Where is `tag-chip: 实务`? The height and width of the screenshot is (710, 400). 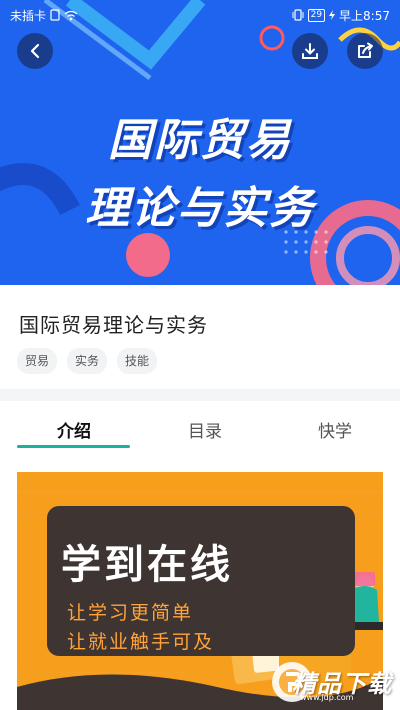 tag-chip: 实务 is located at coordinates (87, 361).